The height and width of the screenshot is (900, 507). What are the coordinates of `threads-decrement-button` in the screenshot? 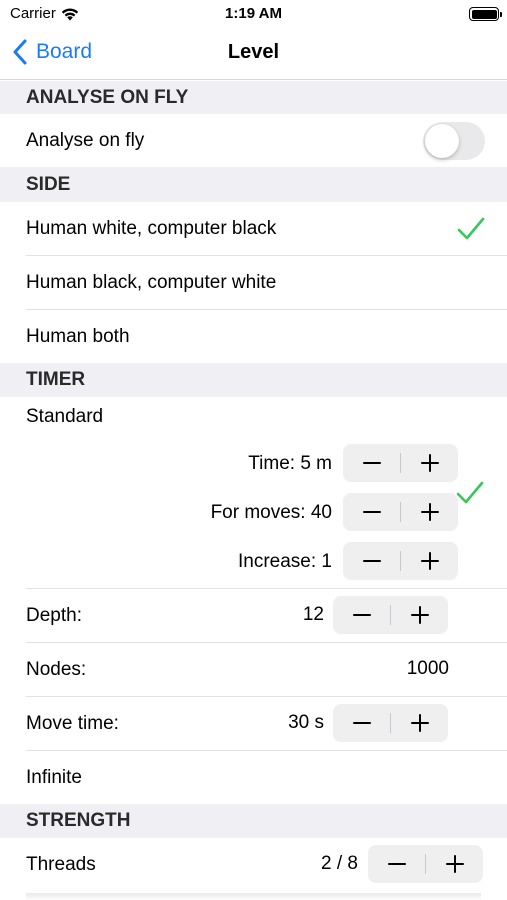 It's located at (396, 864).